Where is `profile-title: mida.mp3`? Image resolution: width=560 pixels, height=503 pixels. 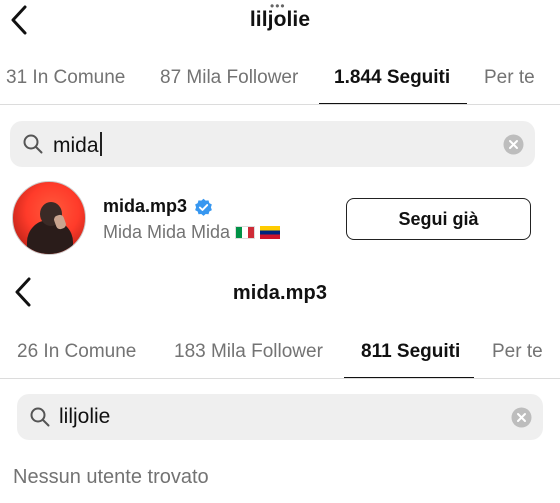
profile-title: mida.mp3 is located at coordinates (280, 293).